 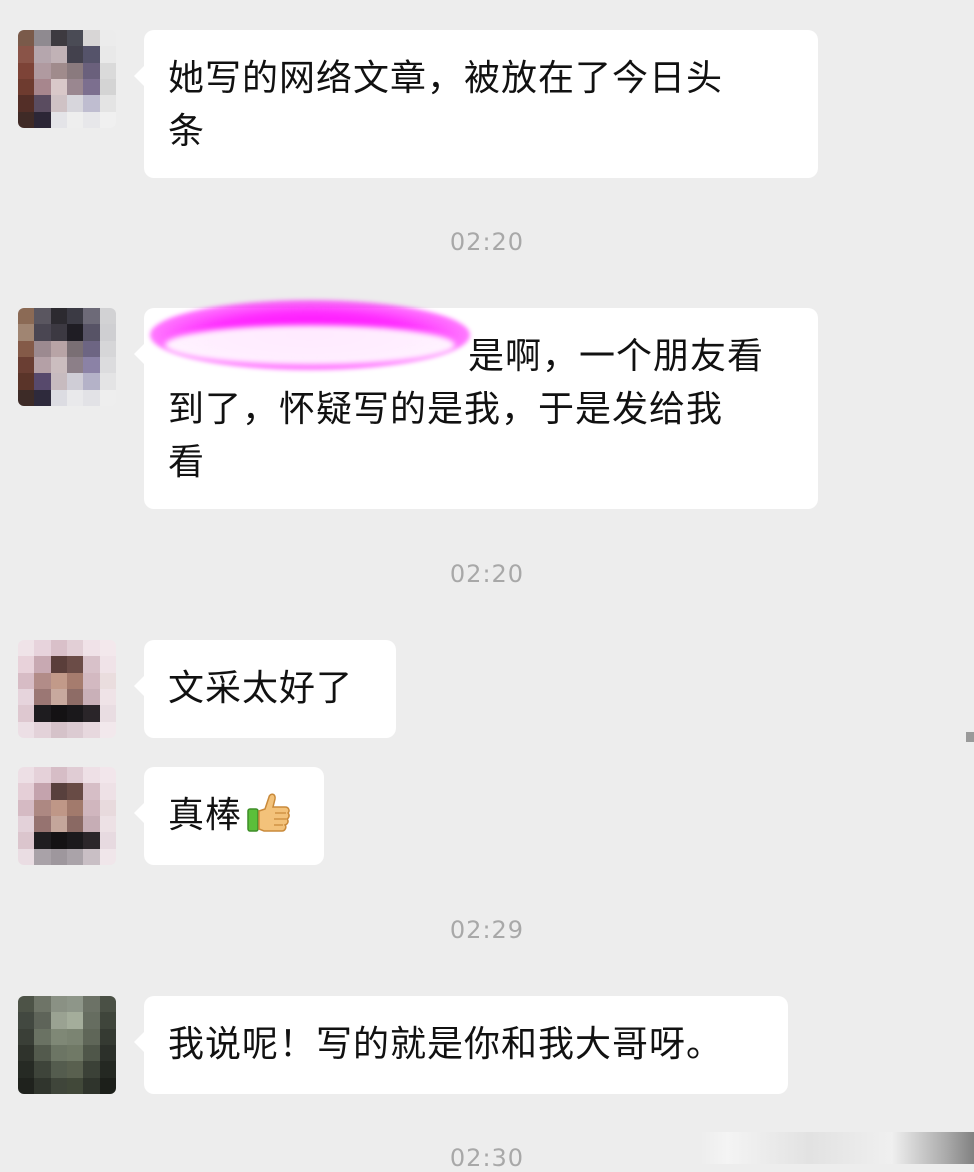 I want to click on message-bubble: 我说呢！写的就是你和我大哥呀。, so click(x=461, y=1045).